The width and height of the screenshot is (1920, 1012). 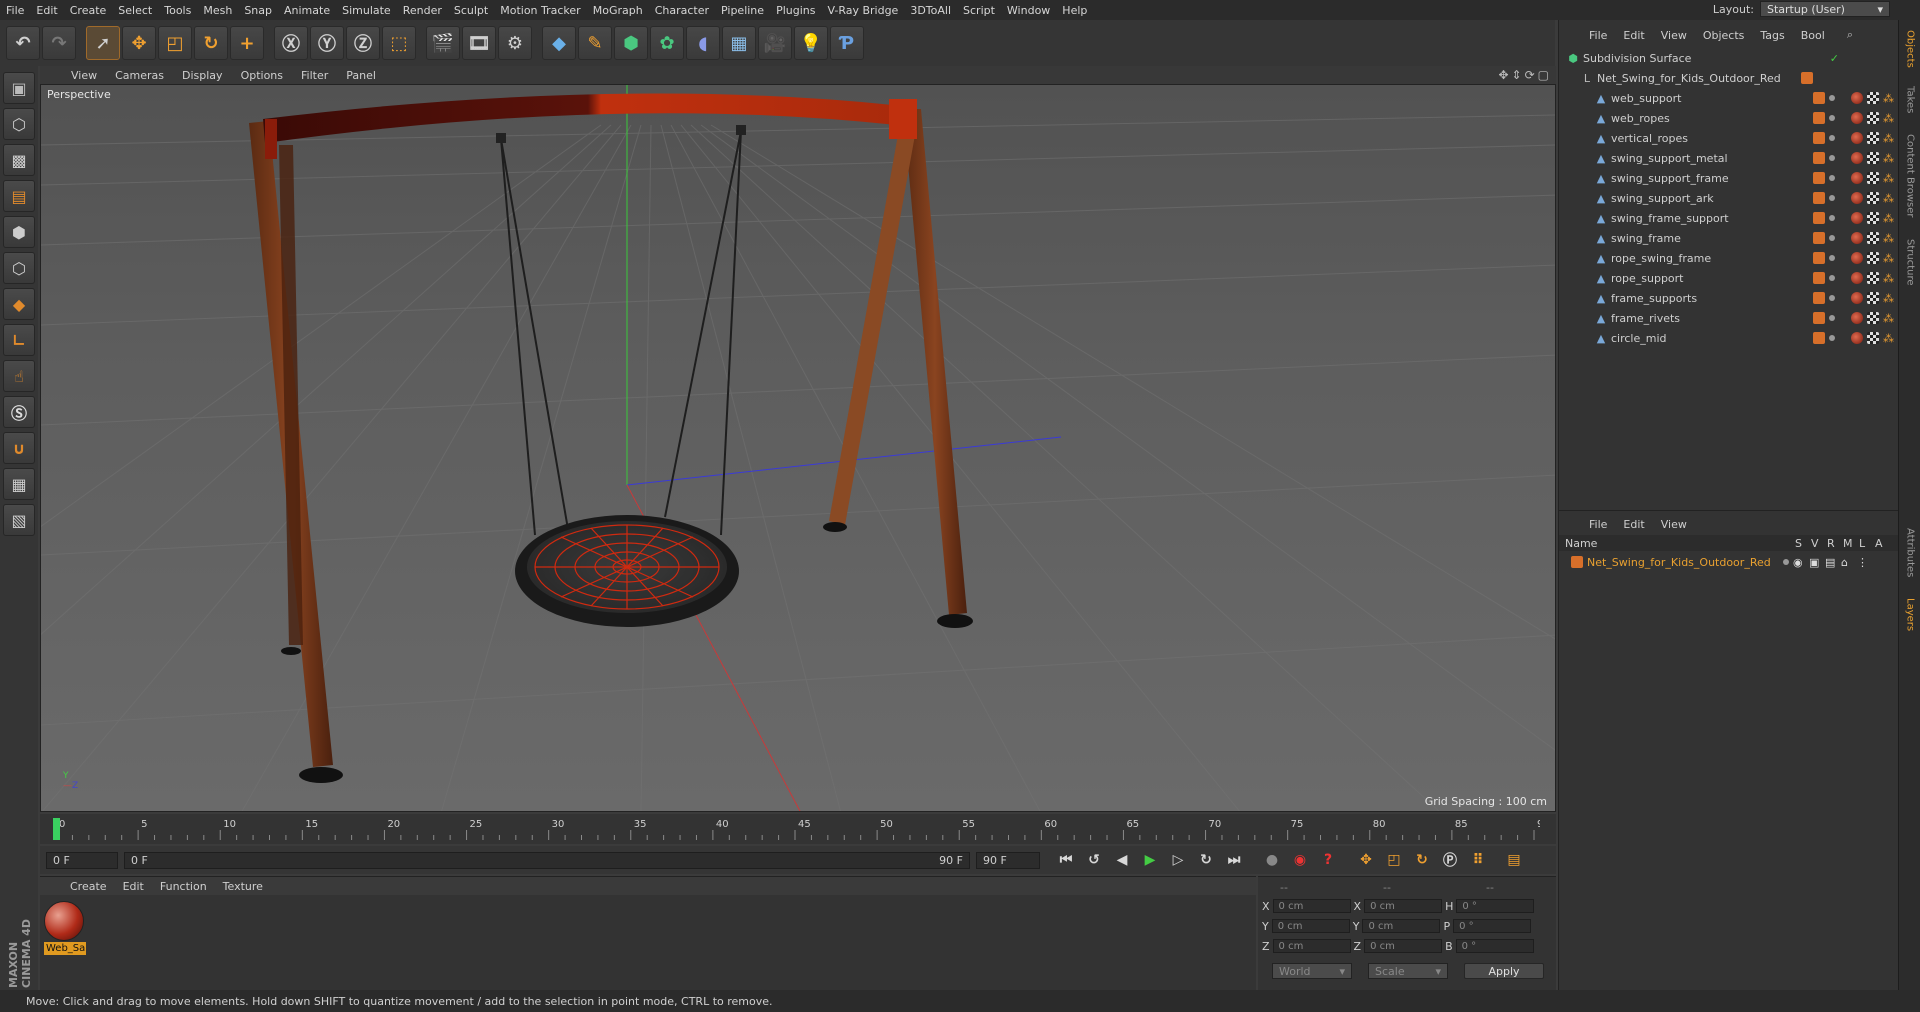 What do you see at coordinates (19, 124) in the screenshot?
I see `model-mode-icon: ⬡` at bounding box center [19, 124].